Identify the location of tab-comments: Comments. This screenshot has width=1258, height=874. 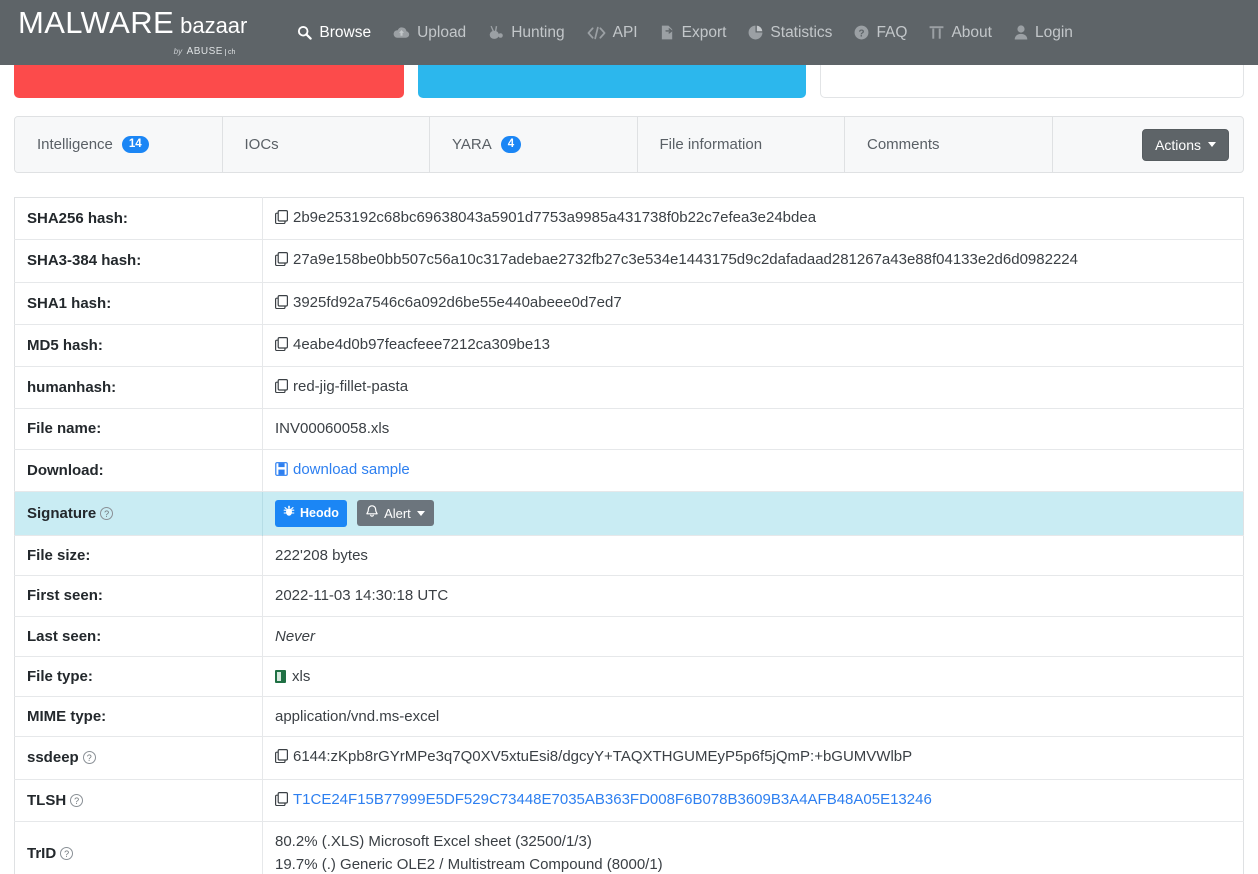
(949, 144).